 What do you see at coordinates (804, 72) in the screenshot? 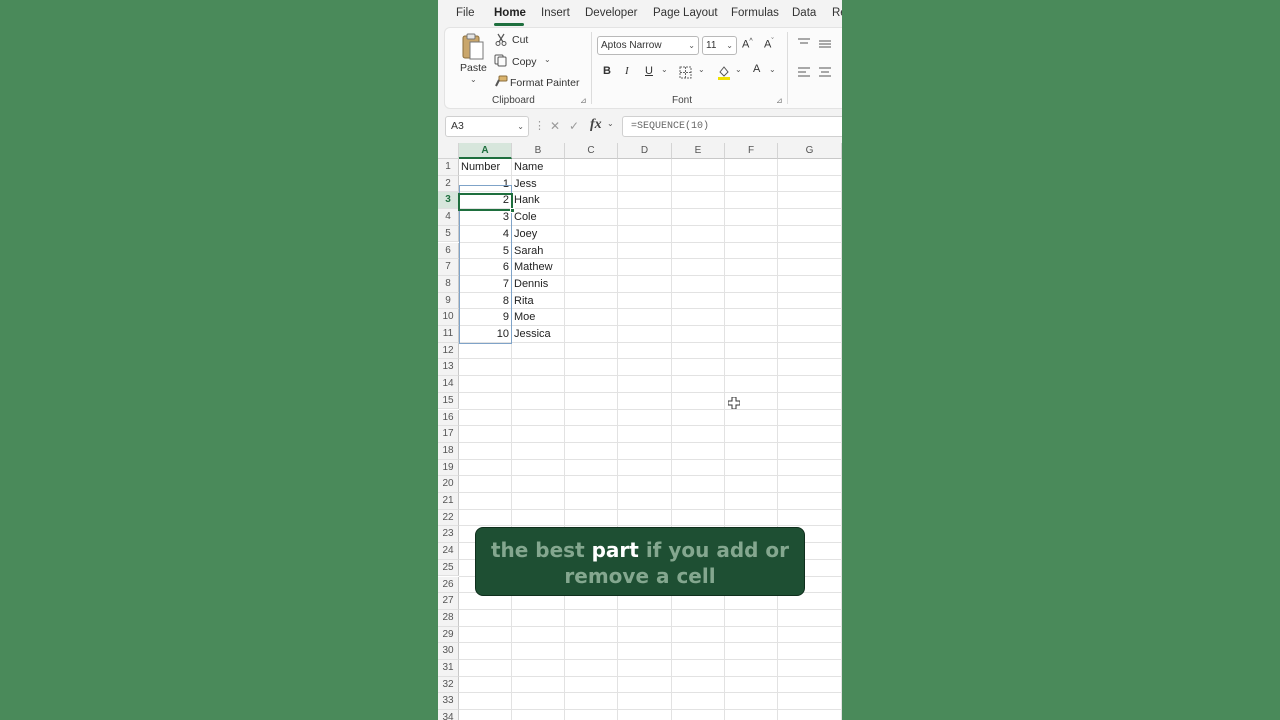
I see `align-left-icon` at bounding box center [804, 72].